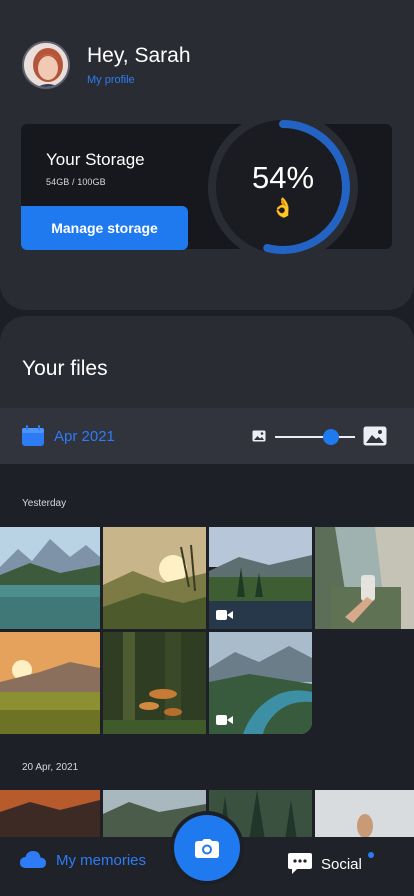 The height and width of the screenshot is (896, 414). What do you see at coordinates (341, 864) in the screenshot?
I see `nav-social-label: Social` at bounding box center [341, 864].